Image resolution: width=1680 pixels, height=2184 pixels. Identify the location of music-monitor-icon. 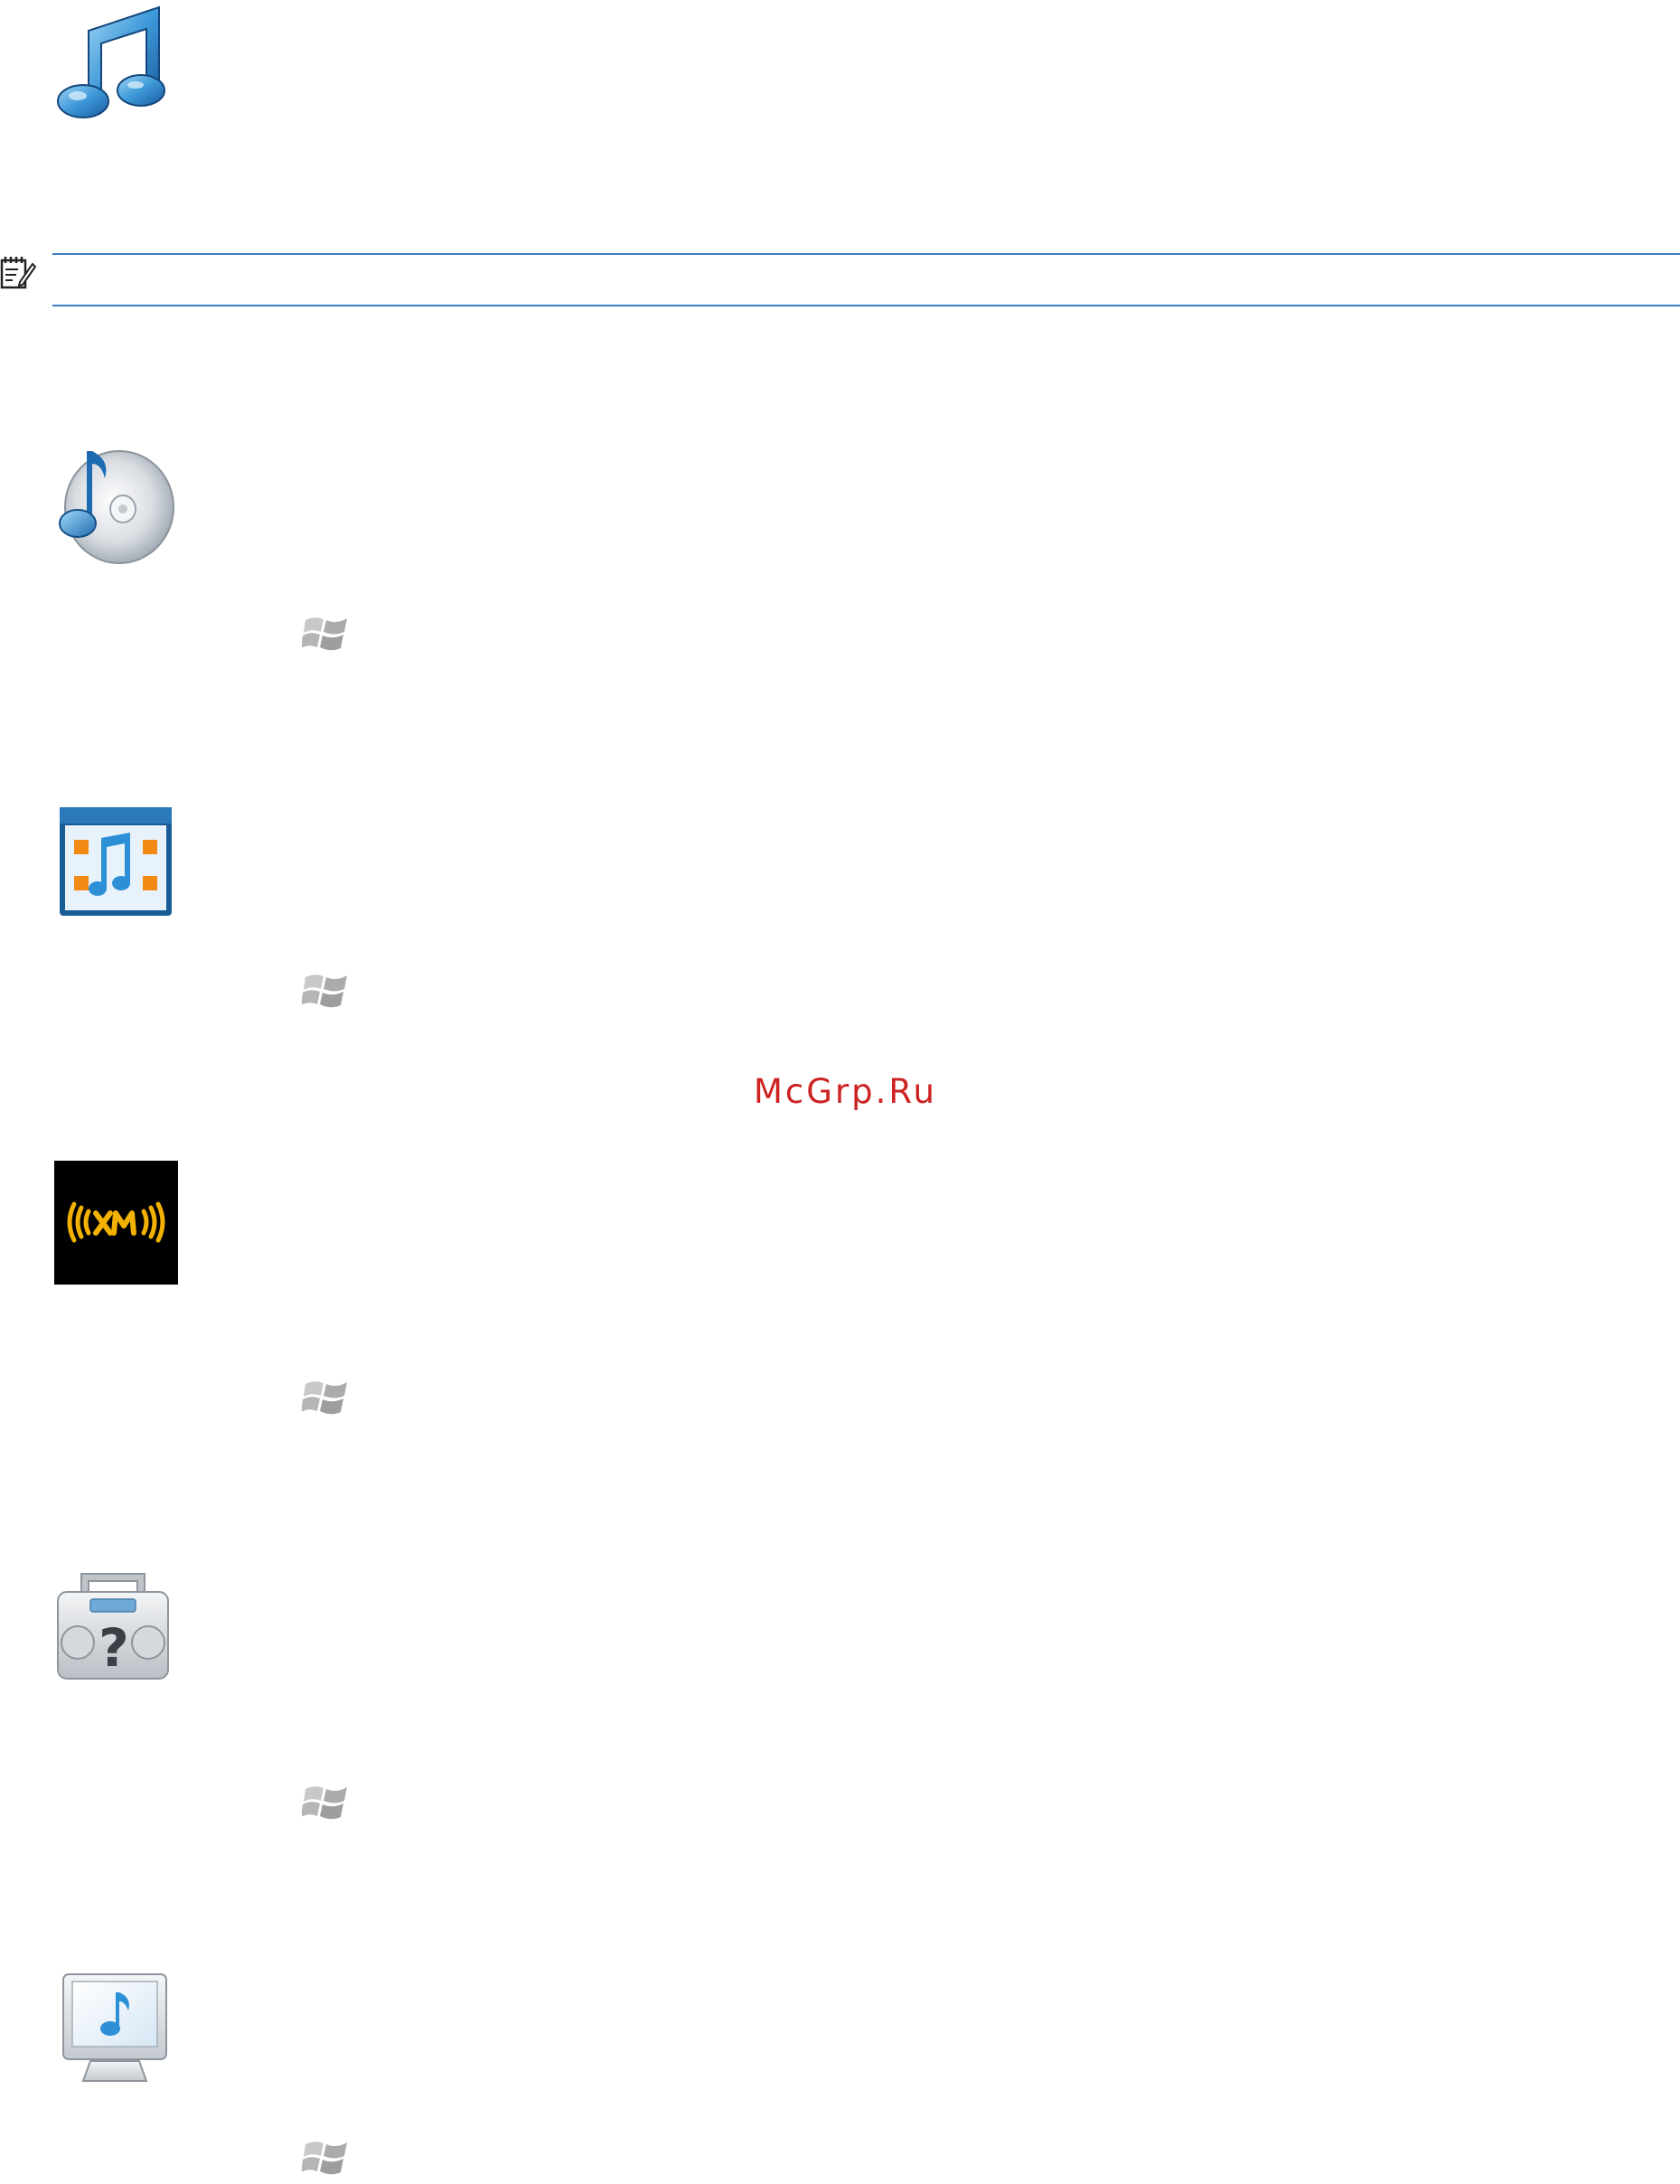
(114, 2027).